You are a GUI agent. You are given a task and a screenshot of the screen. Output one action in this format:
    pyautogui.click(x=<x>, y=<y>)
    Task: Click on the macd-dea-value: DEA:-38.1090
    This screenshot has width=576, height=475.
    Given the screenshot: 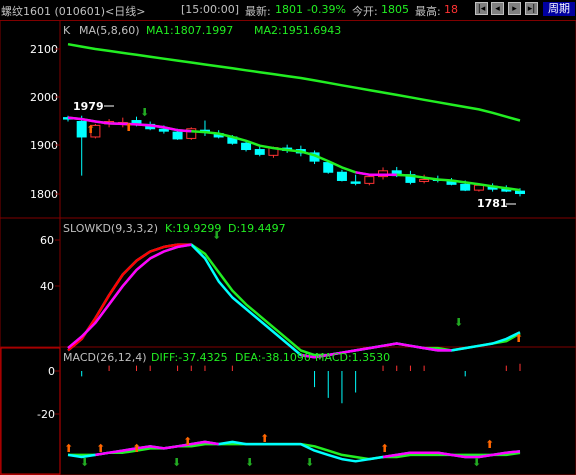 What is the action you would take?
    pyautogui.click(x=273, y=357)
    